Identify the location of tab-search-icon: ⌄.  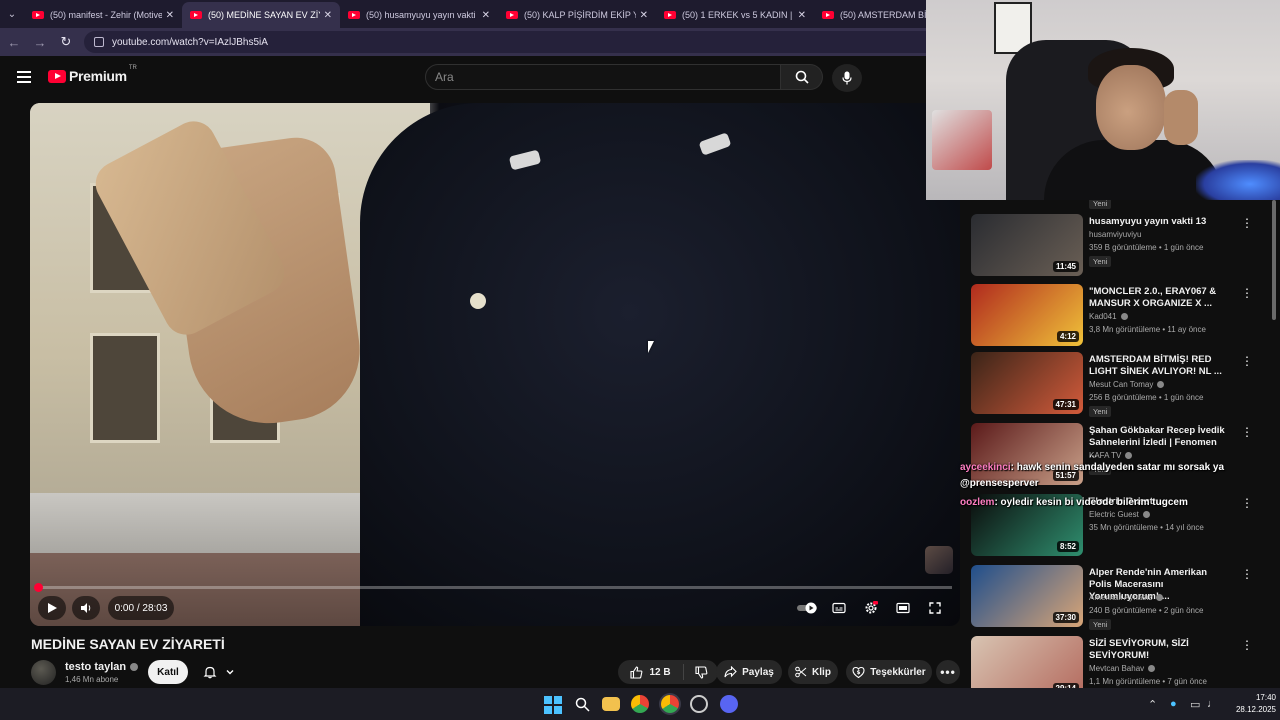
(12, 14).